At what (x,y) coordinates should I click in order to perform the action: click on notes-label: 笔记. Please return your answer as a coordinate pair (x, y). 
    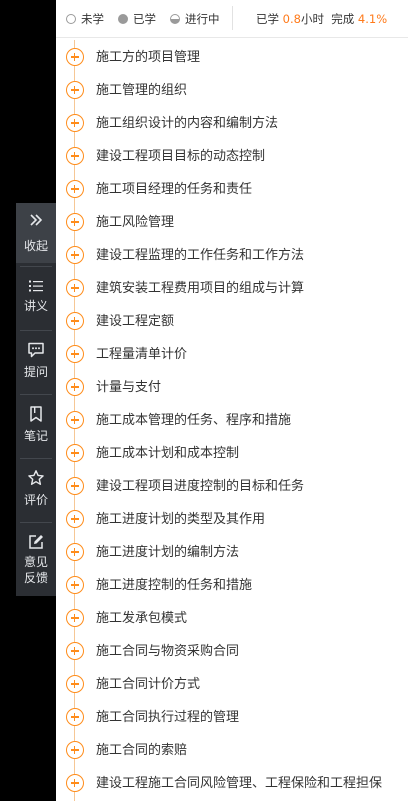
    Looking at the image, I should click on (35, 436).